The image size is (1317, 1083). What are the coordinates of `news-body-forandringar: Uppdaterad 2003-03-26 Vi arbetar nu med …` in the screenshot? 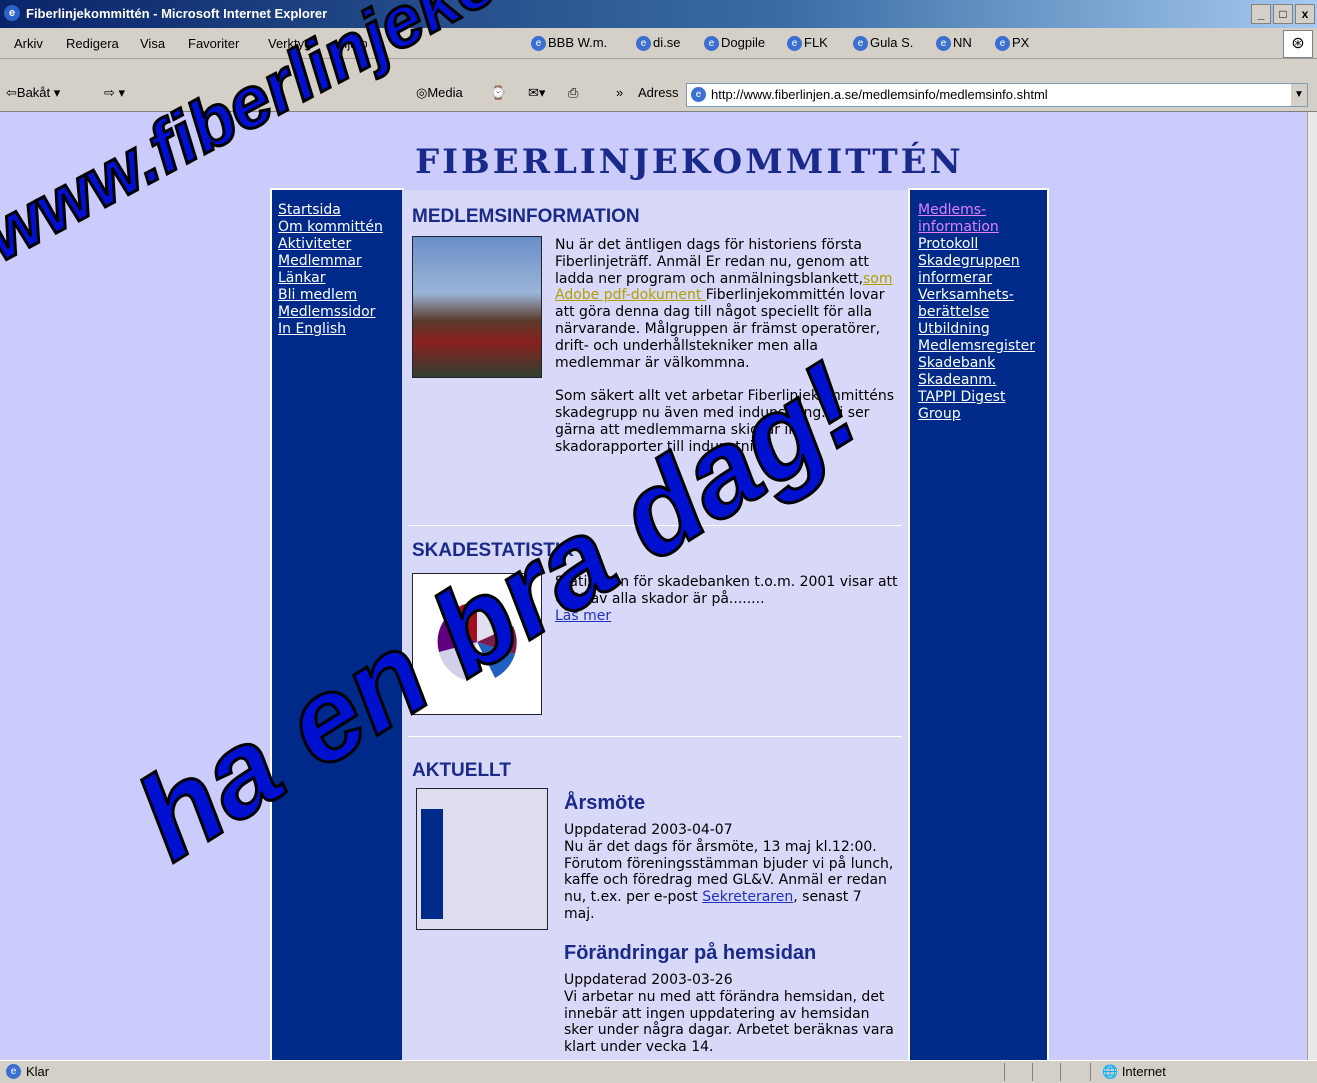 It's located at (729, 1014).